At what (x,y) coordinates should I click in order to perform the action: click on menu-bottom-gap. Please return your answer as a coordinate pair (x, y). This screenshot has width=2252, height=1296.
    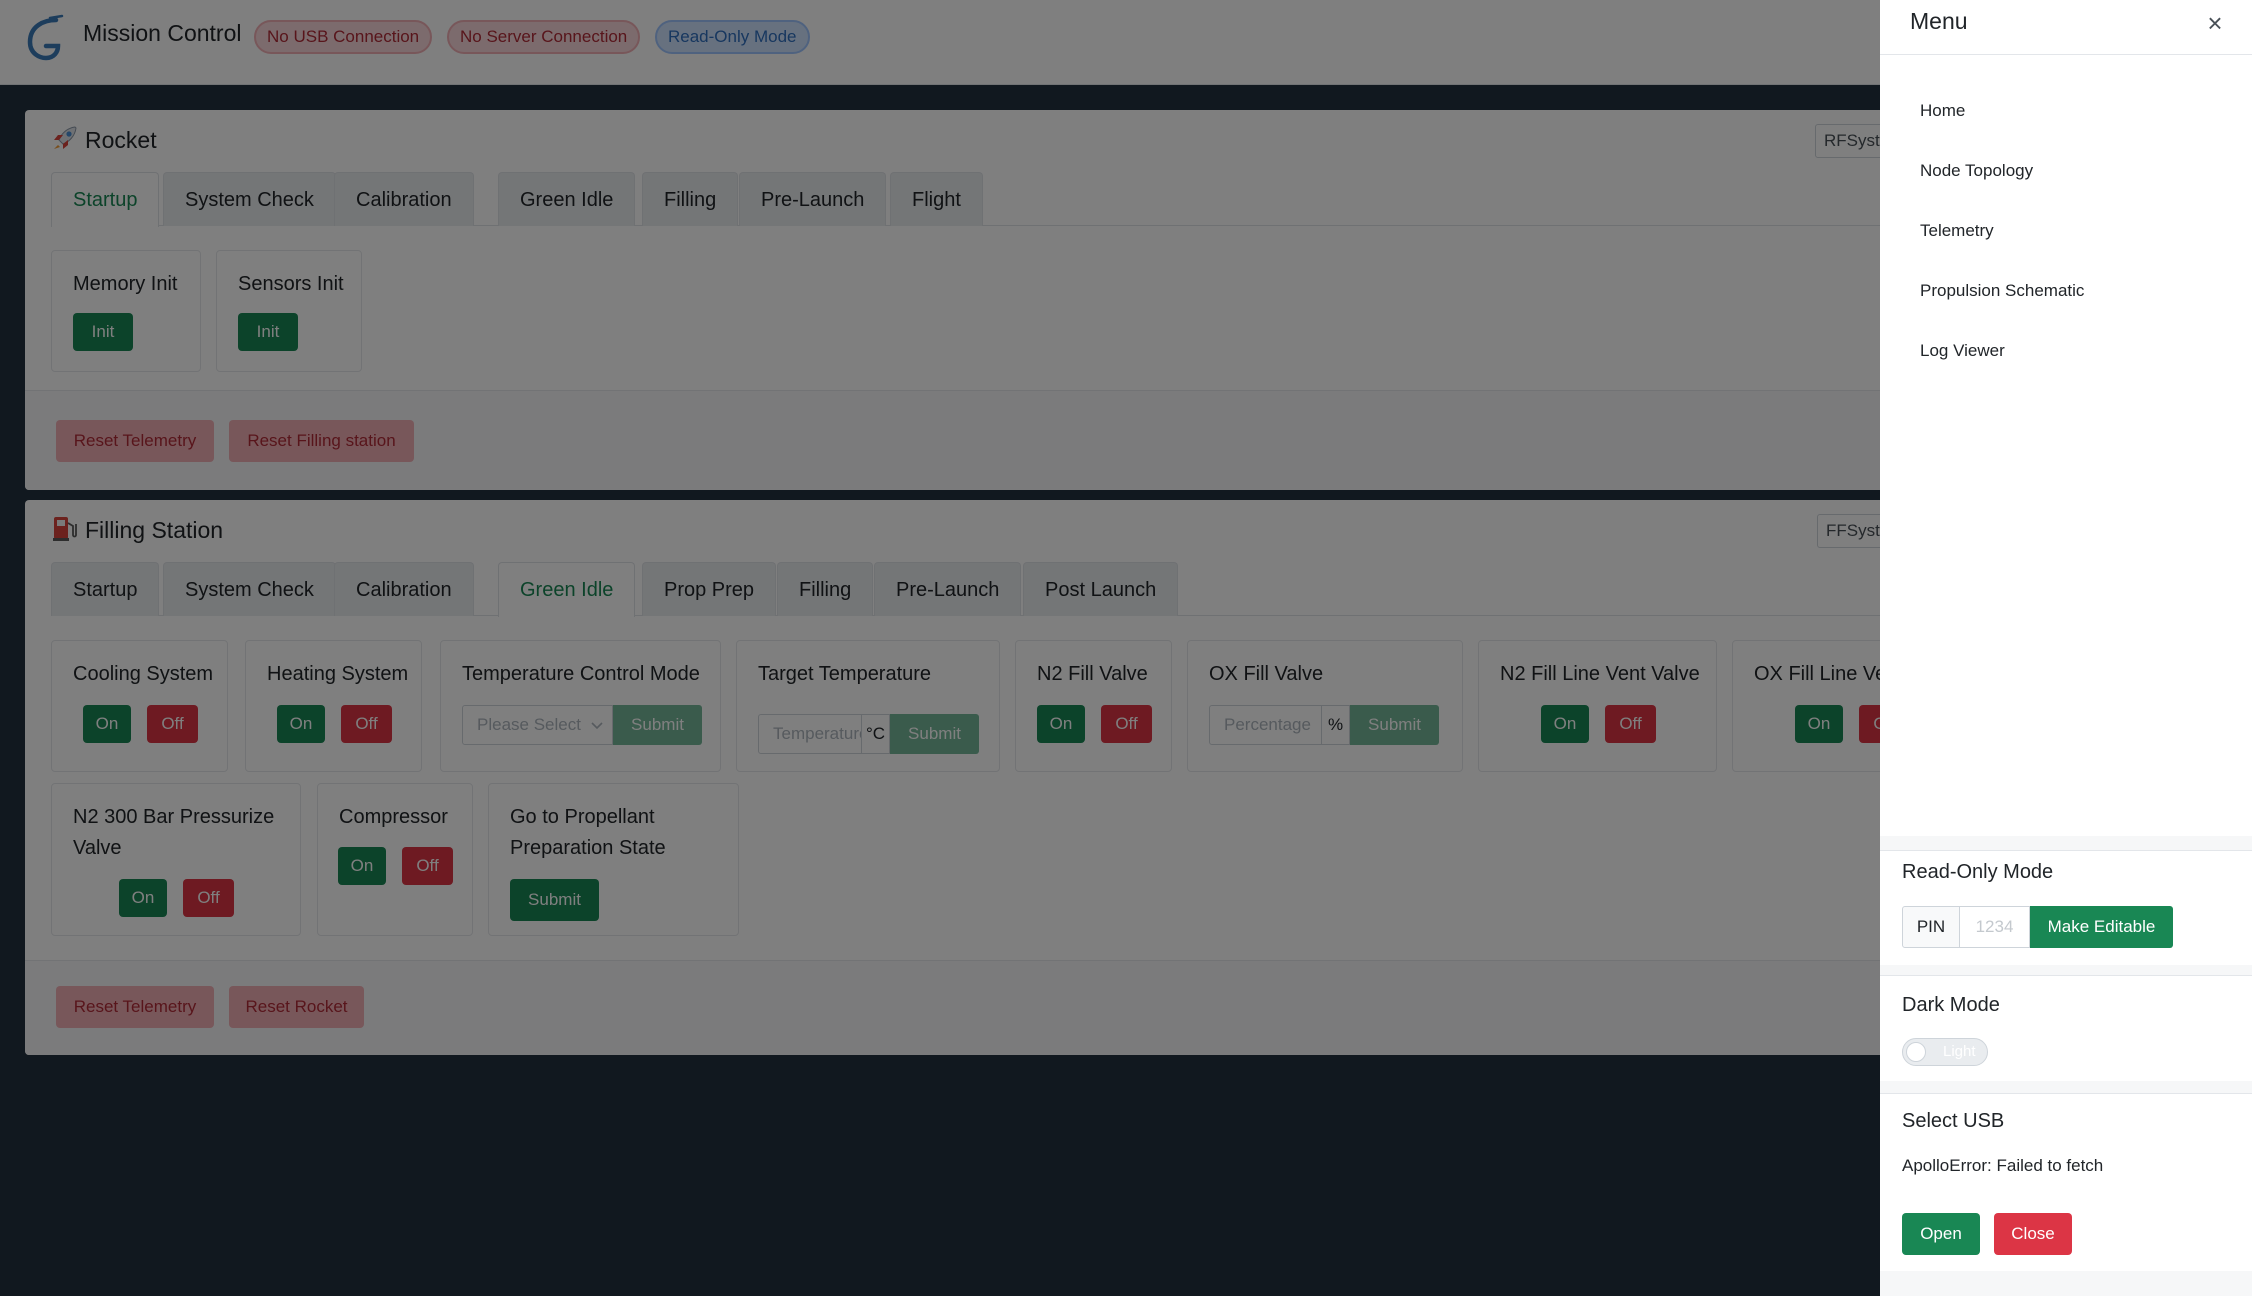
    Looking at the image, I should click on (2066, 1283).